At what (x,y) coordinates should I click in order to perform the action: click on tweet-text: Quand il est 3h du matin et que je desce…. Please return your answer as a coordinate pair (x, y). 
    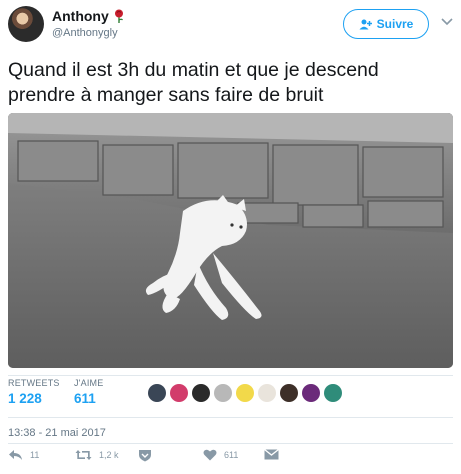
    Looking at the image, I should click on (230, 83).